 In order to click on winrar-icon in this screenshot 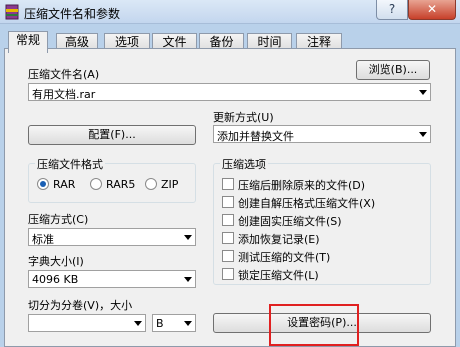, I will do `click(12, 12)`.